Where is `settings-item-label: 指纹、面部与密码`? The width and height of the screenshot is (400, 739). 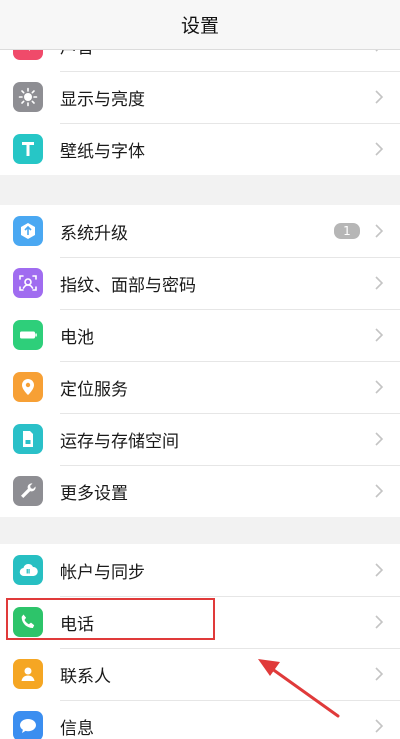
settings-item-label: 指纹、面部与密码 is located at coordinates (128, 285).